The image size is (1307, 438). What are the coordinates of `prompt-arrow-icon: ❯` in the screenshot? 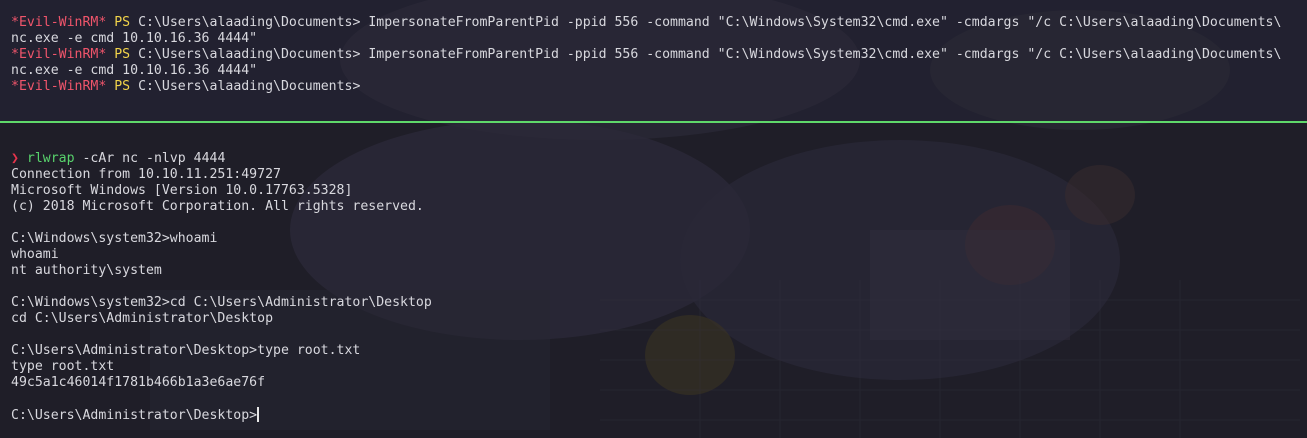 It's located at (15, 158).